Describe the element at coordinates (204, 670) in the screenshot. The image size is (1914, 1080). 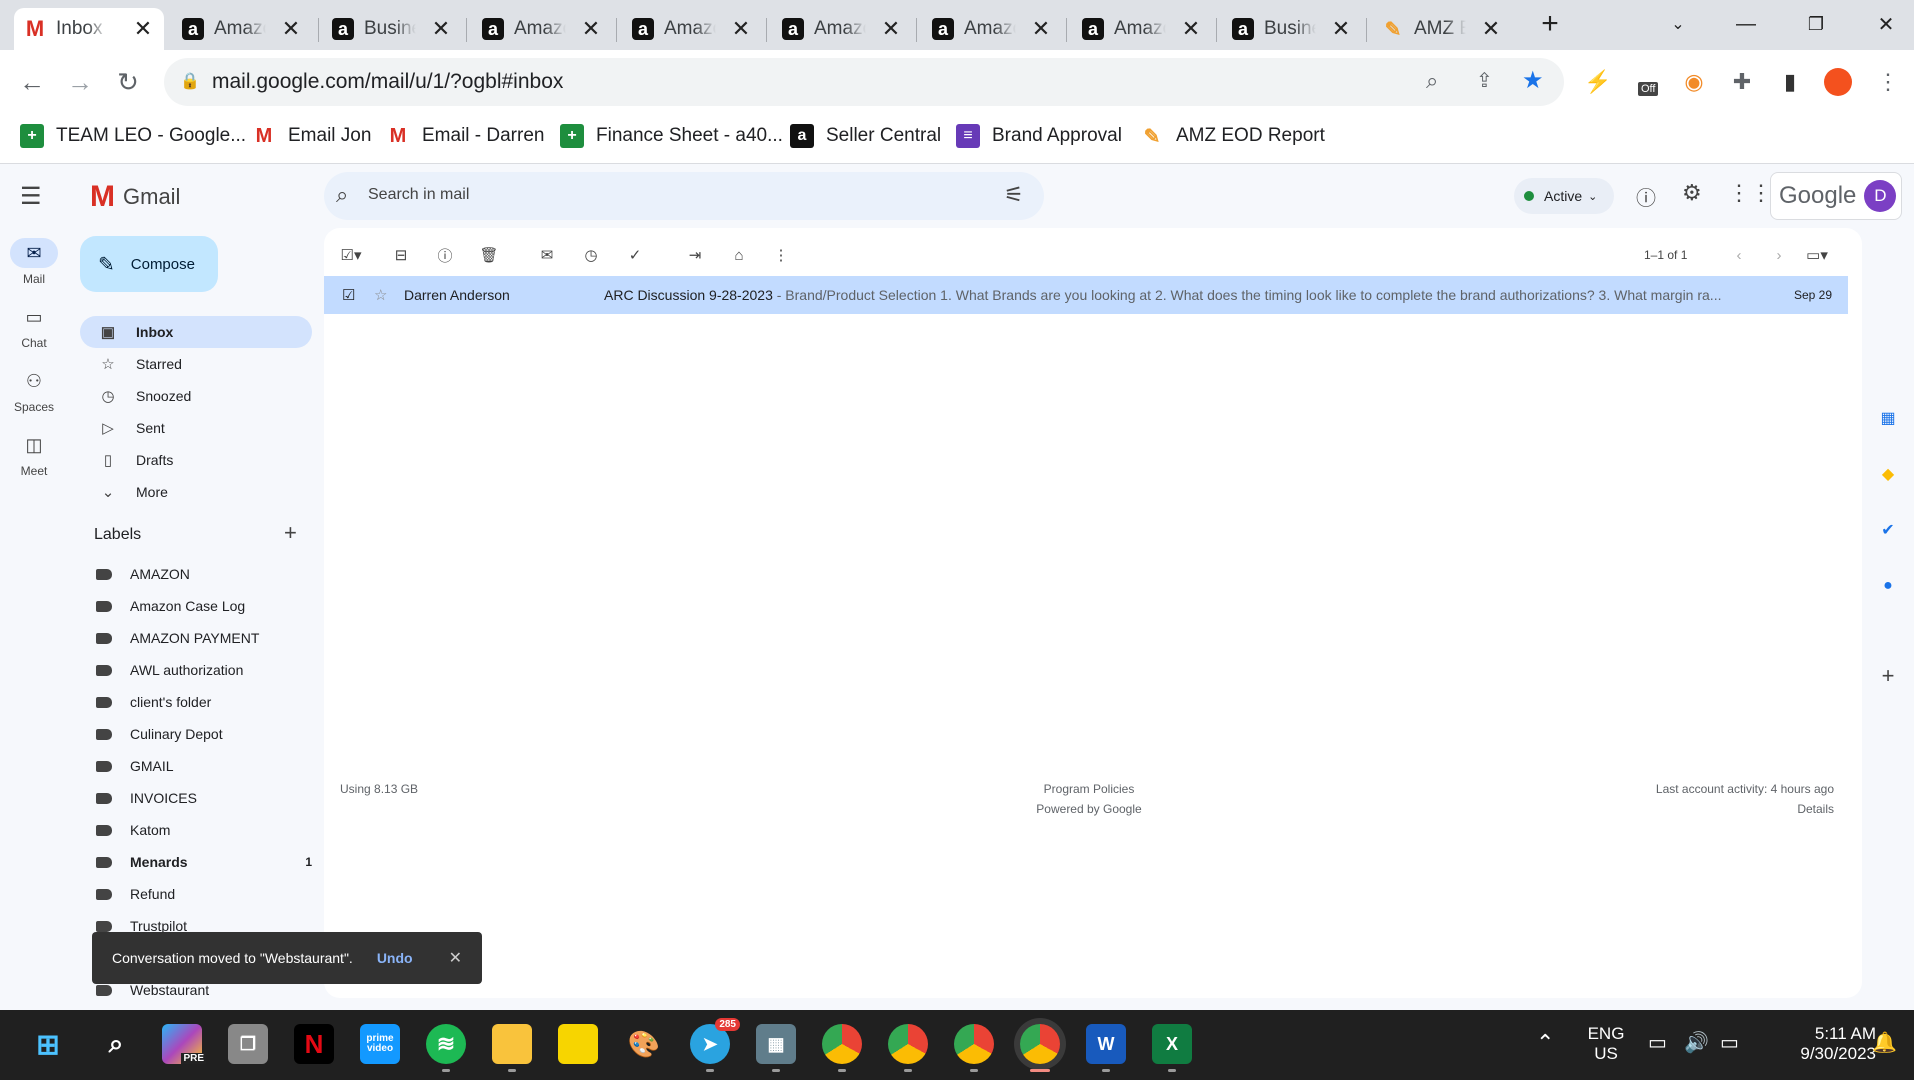
I see `label-item: AWL authorization` at that location.